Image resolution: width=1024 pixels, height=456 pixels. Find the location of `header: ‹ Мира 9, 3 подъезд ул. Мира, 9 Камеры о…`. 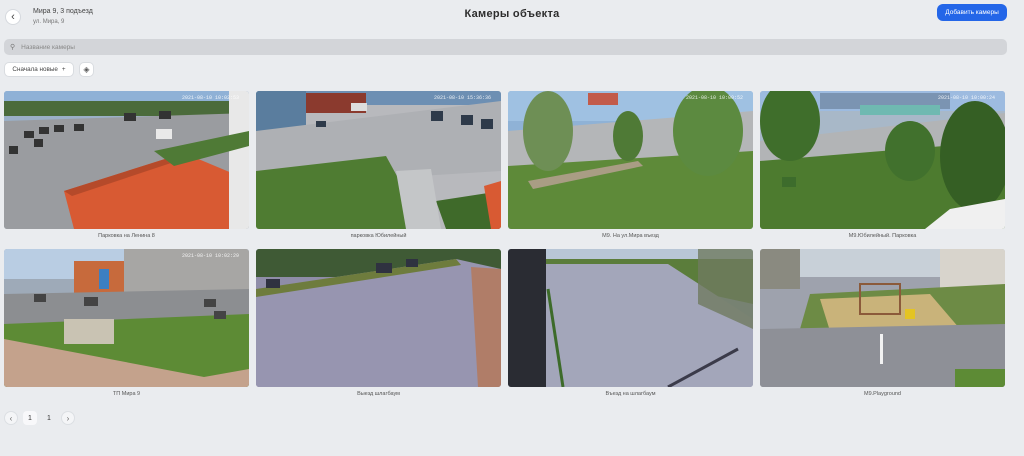

header: ‹ Мира 9, 3 подъезд ул. Мира, 9 Камеры о… is located at coordinates (512, 15).